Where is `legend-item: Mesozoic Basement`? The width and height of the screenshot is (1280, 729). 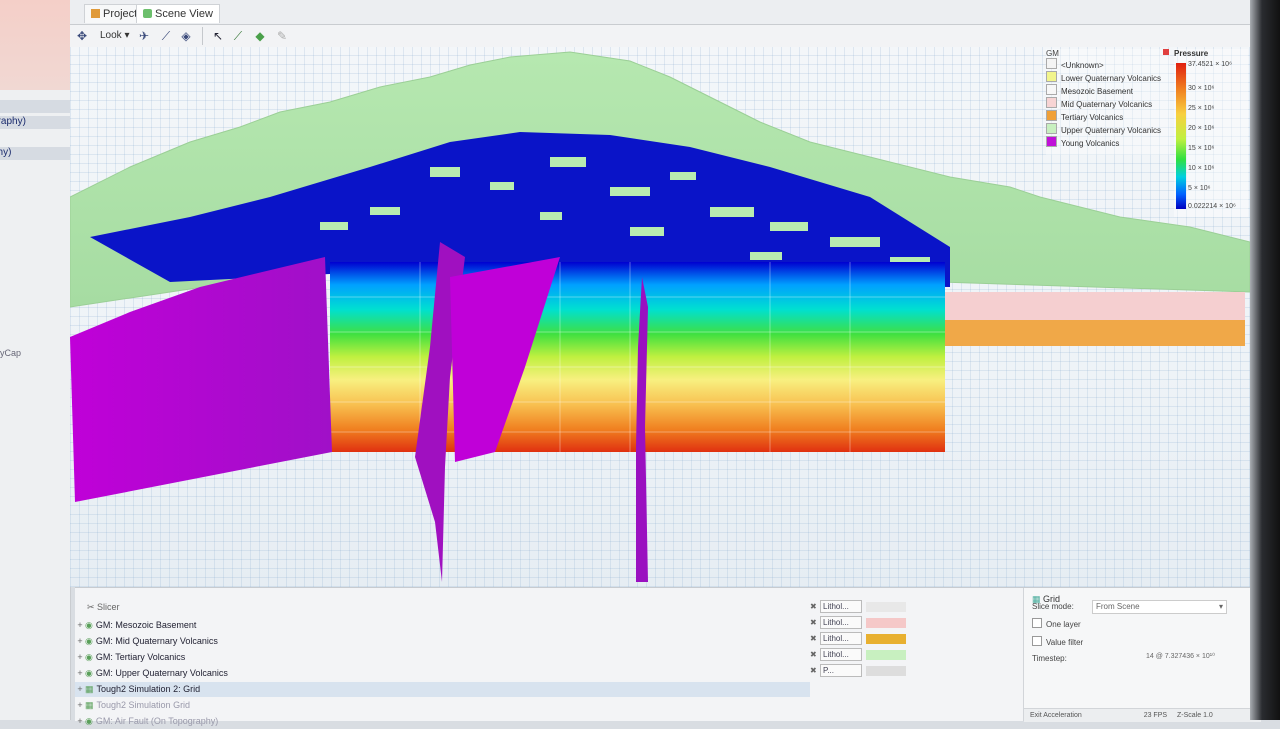 legend-item: Mesozoic Basement is located at coordinates (1108, 90).